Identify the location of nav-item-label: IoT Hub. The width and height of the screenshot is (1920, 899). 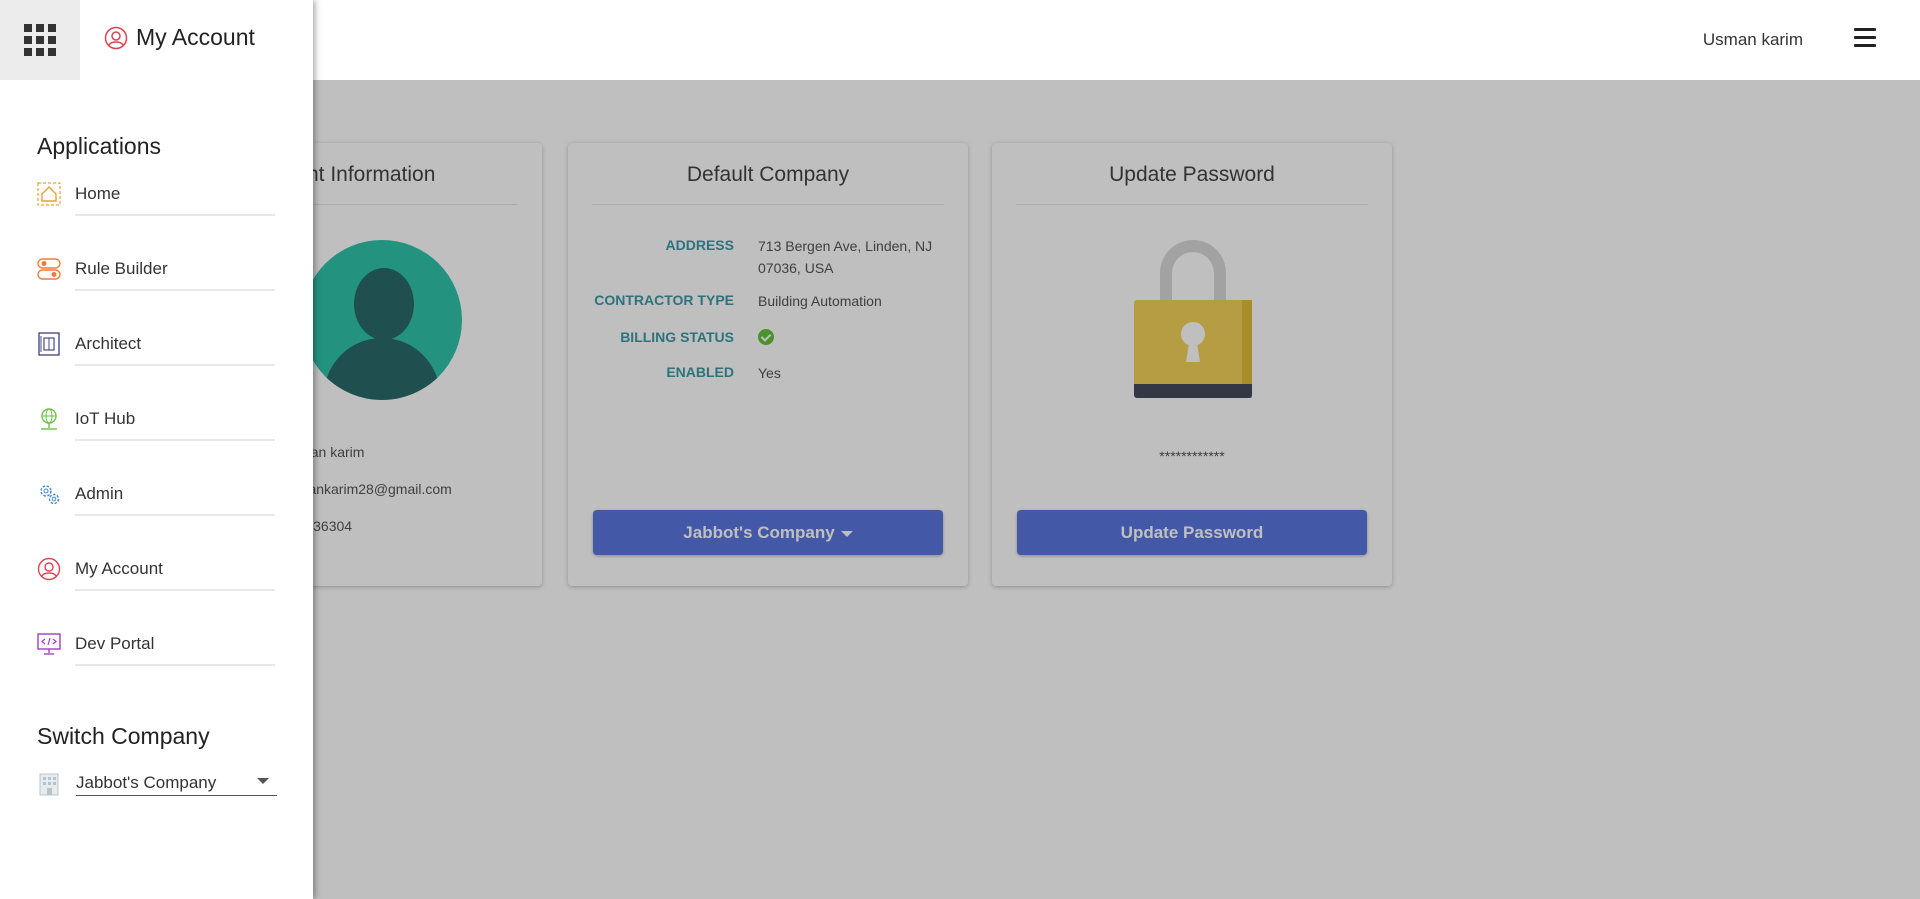
(105, 418).